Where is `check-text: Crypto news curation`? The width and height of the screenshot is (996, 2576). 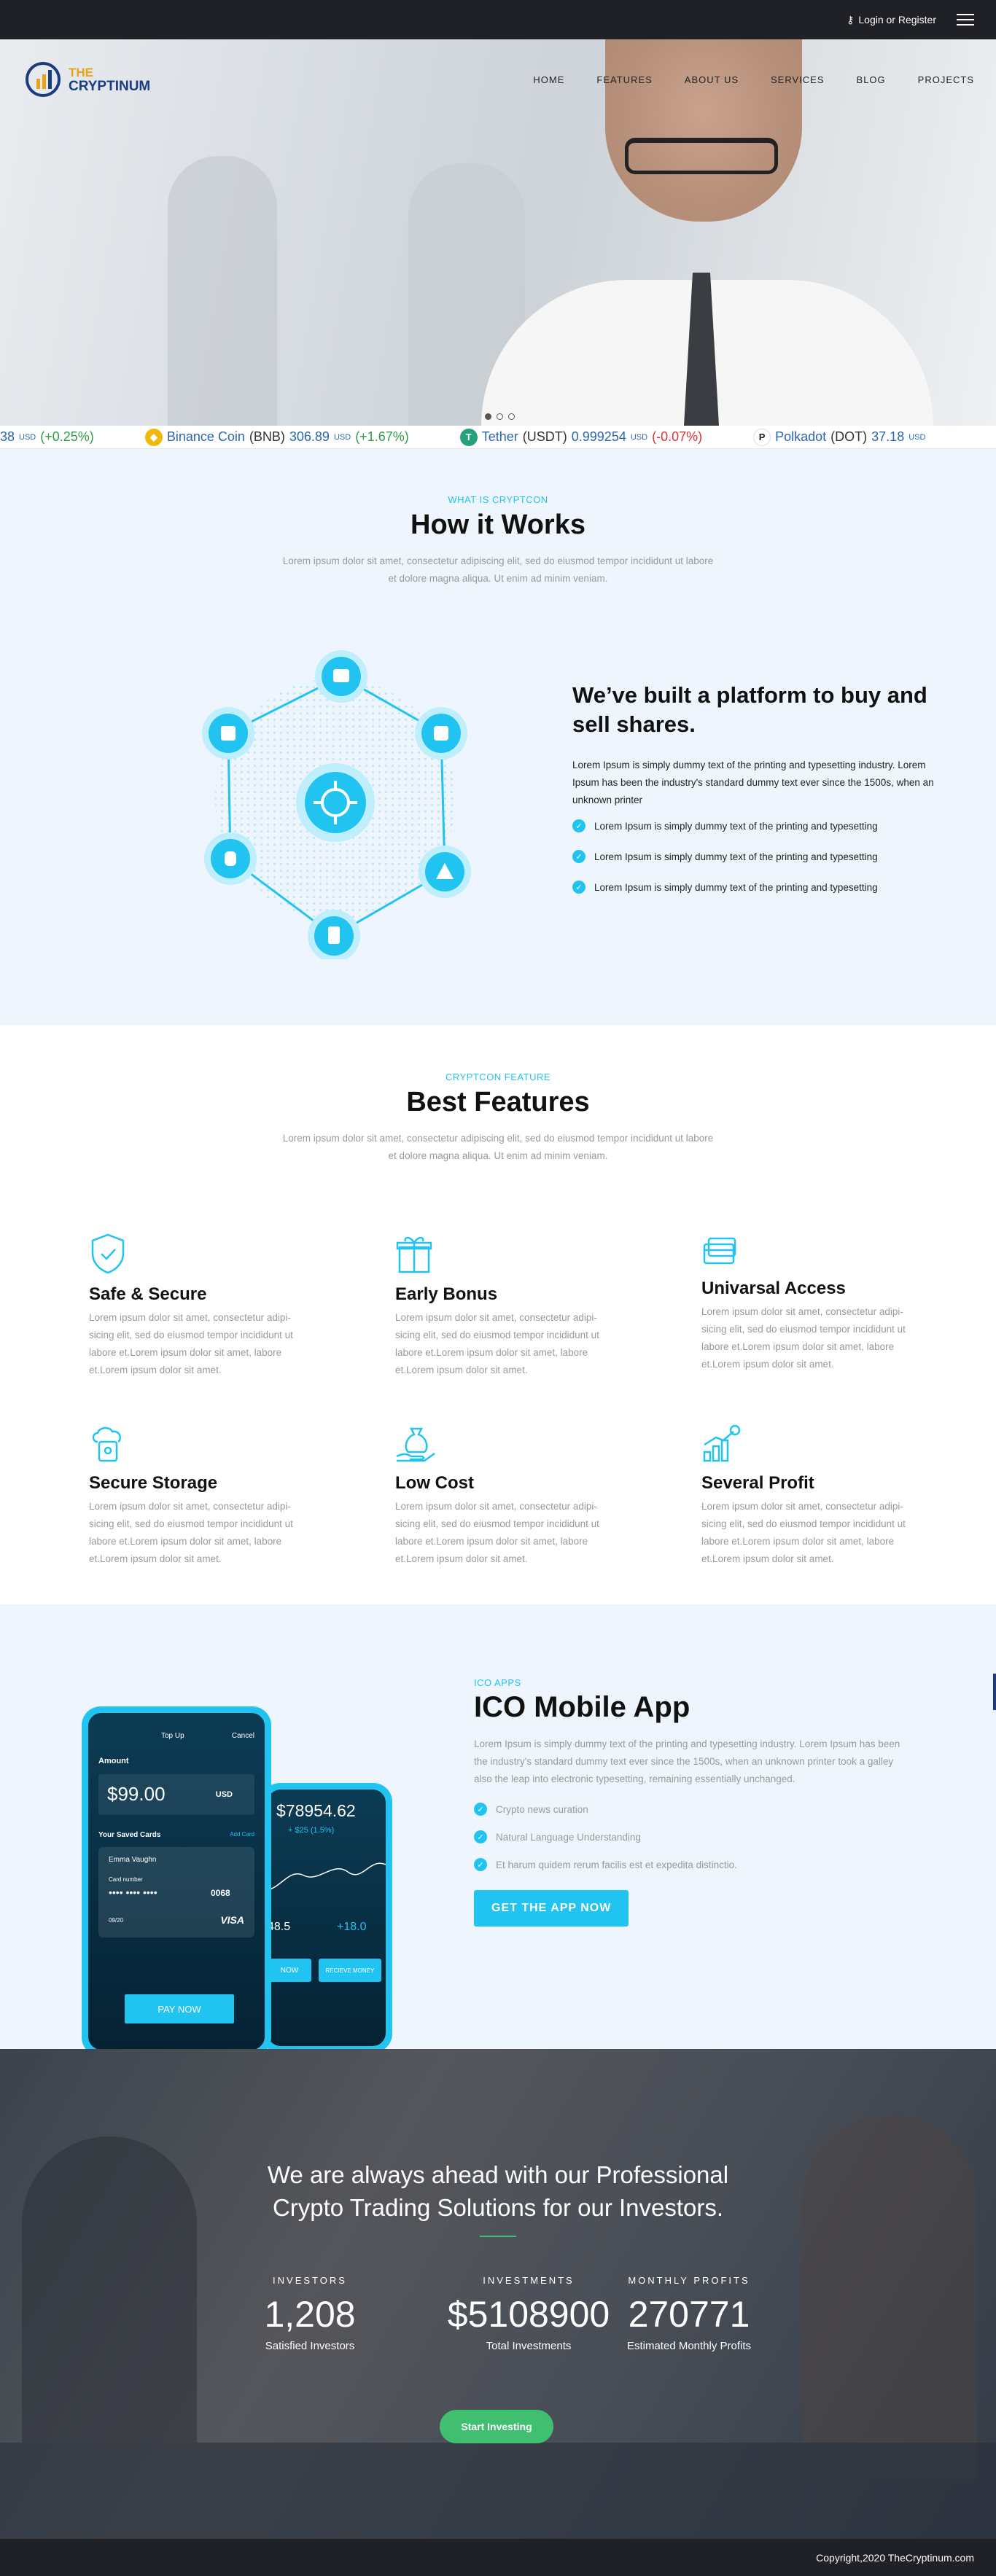
check-text: Crypto news curation is located at coordinates (542, 1809).